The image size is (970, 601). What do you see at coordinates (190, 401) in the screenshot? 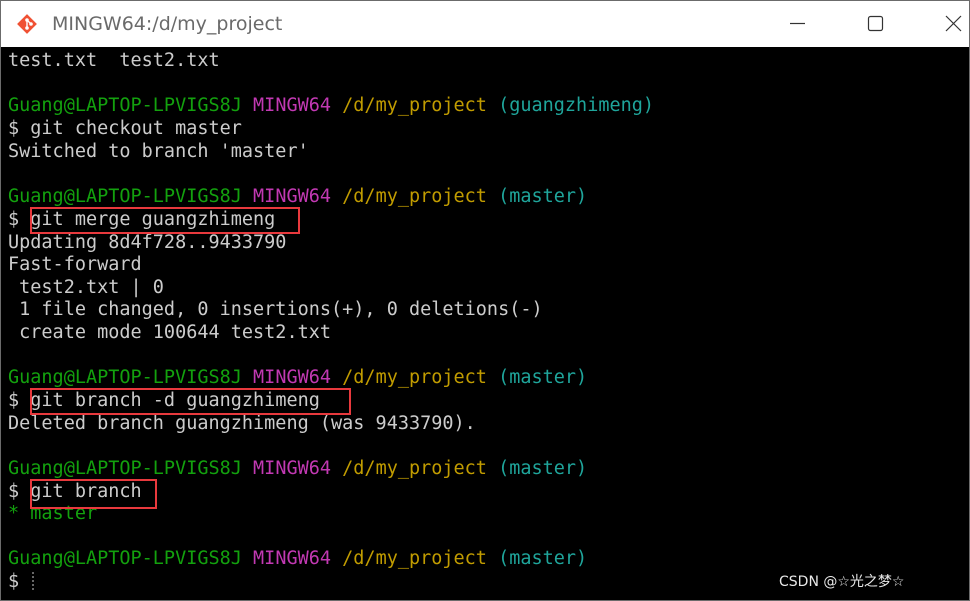
I see `highlight-box-branch-delete` at bounding box center [190, 401].